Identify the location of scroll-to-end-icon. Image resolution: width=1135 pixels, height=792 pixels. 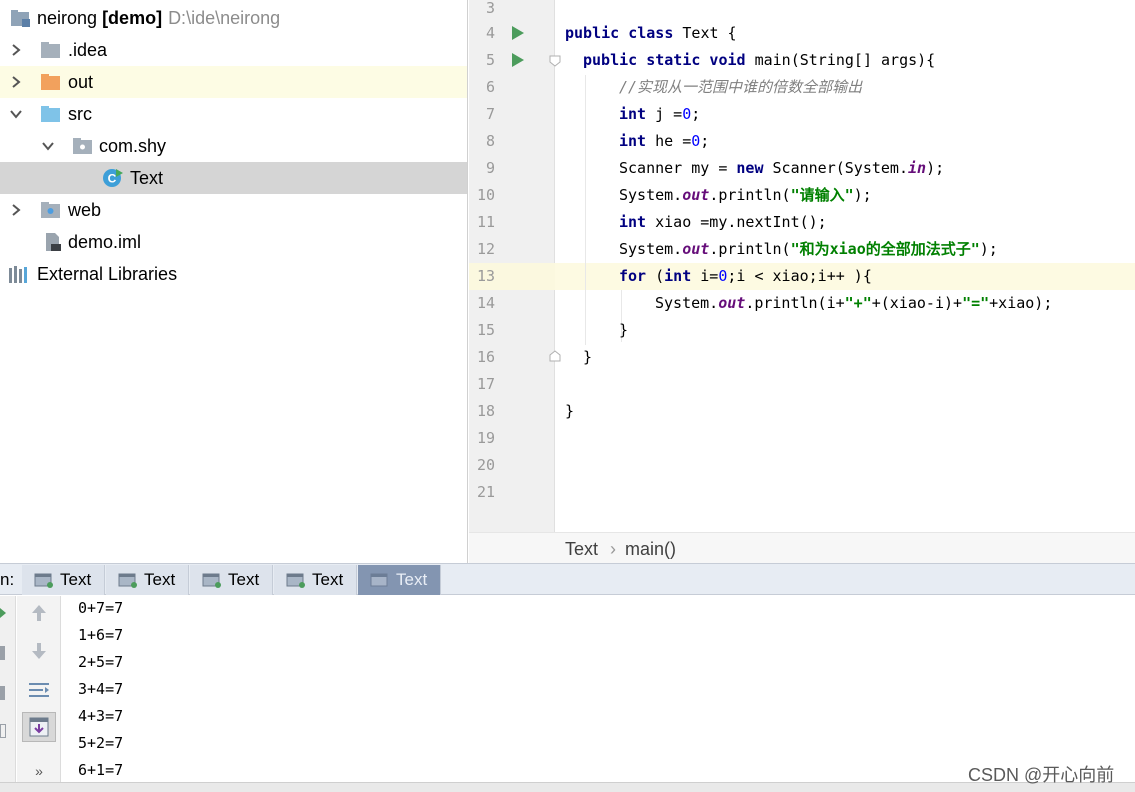
(39, 727).